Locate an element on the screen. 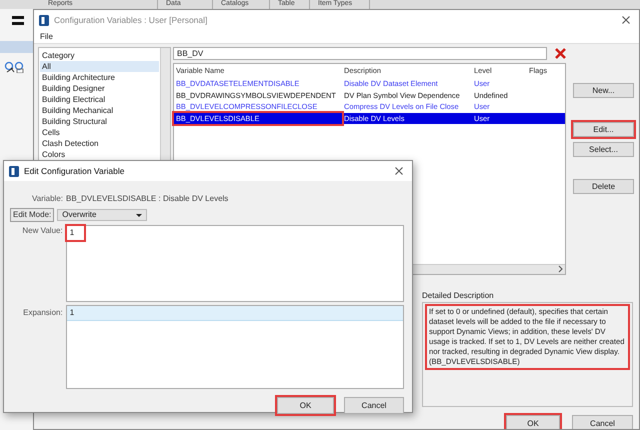 This screenshot has height=430, width=640. clear-icon is located at coordinates (560, 53).